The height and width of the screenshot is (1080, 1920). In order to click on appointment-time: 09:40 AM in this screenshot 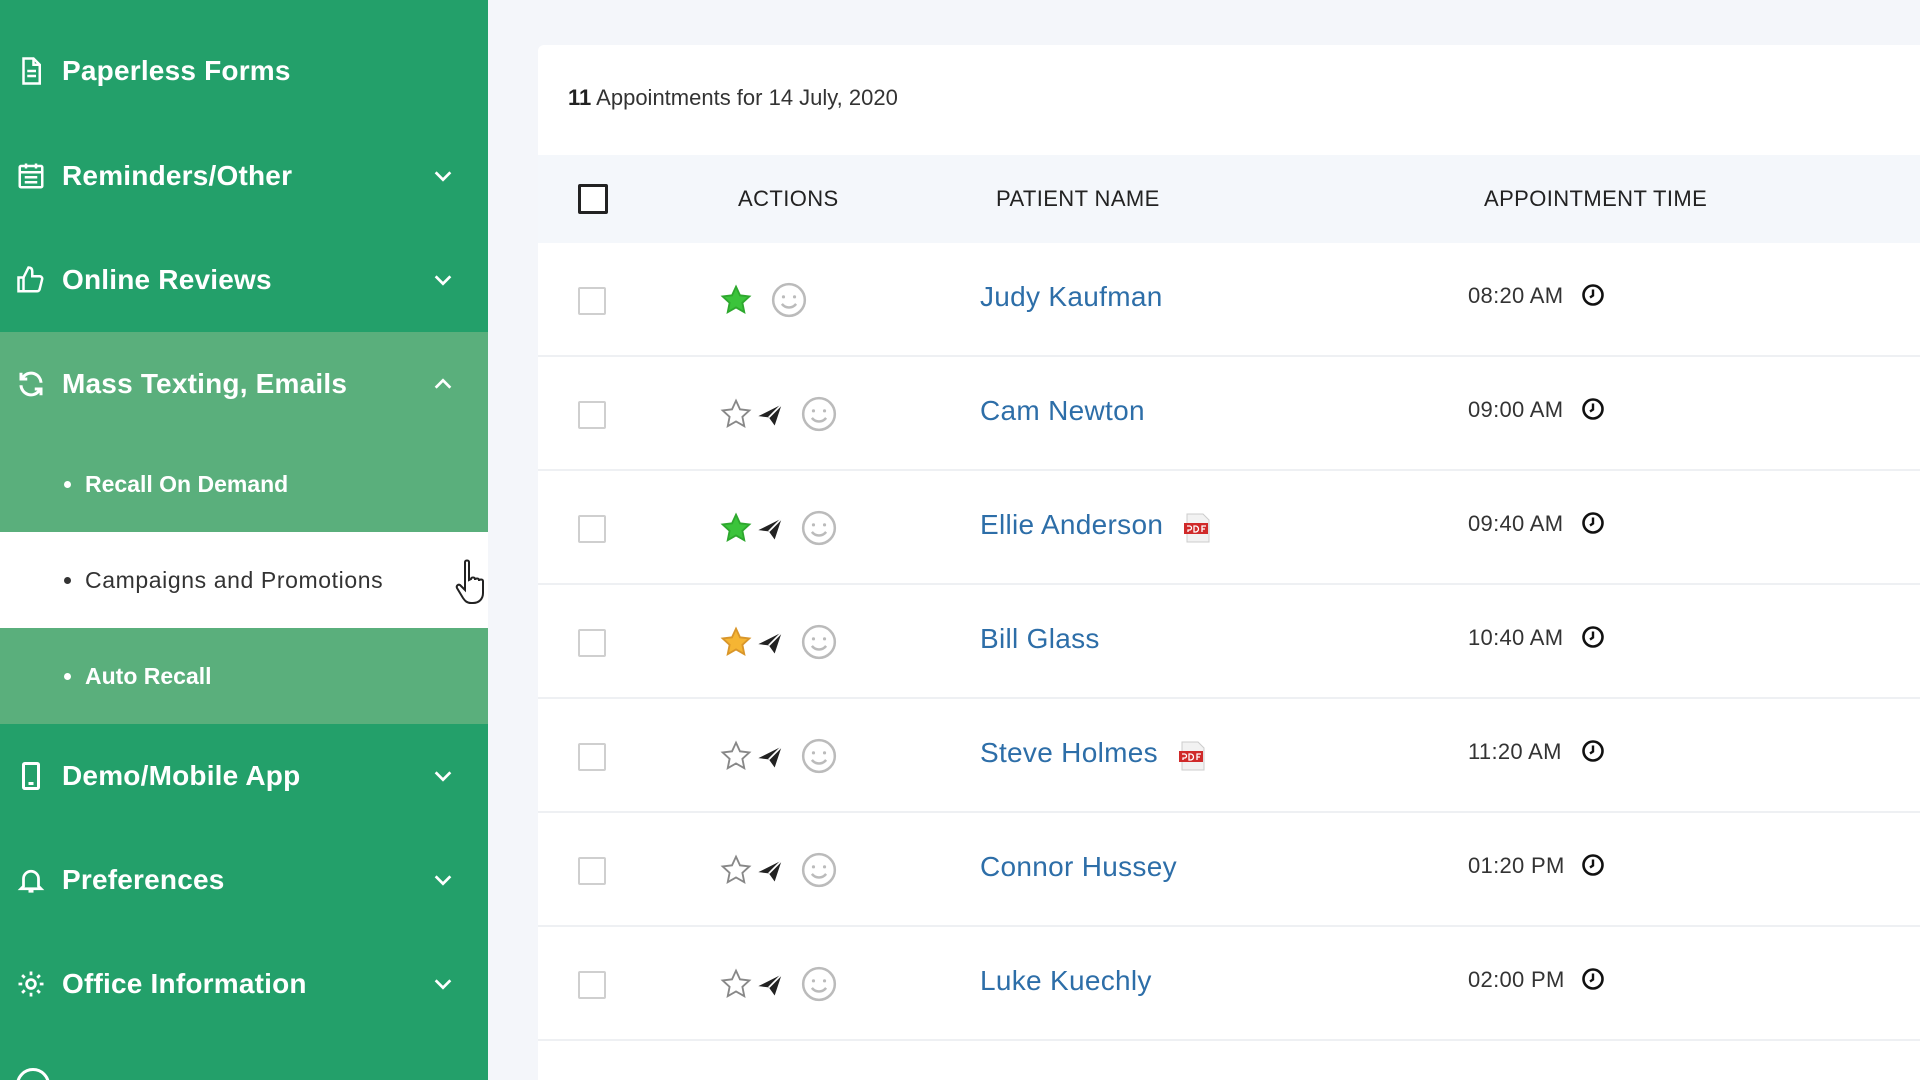, I will do `click(1516, 523)`.